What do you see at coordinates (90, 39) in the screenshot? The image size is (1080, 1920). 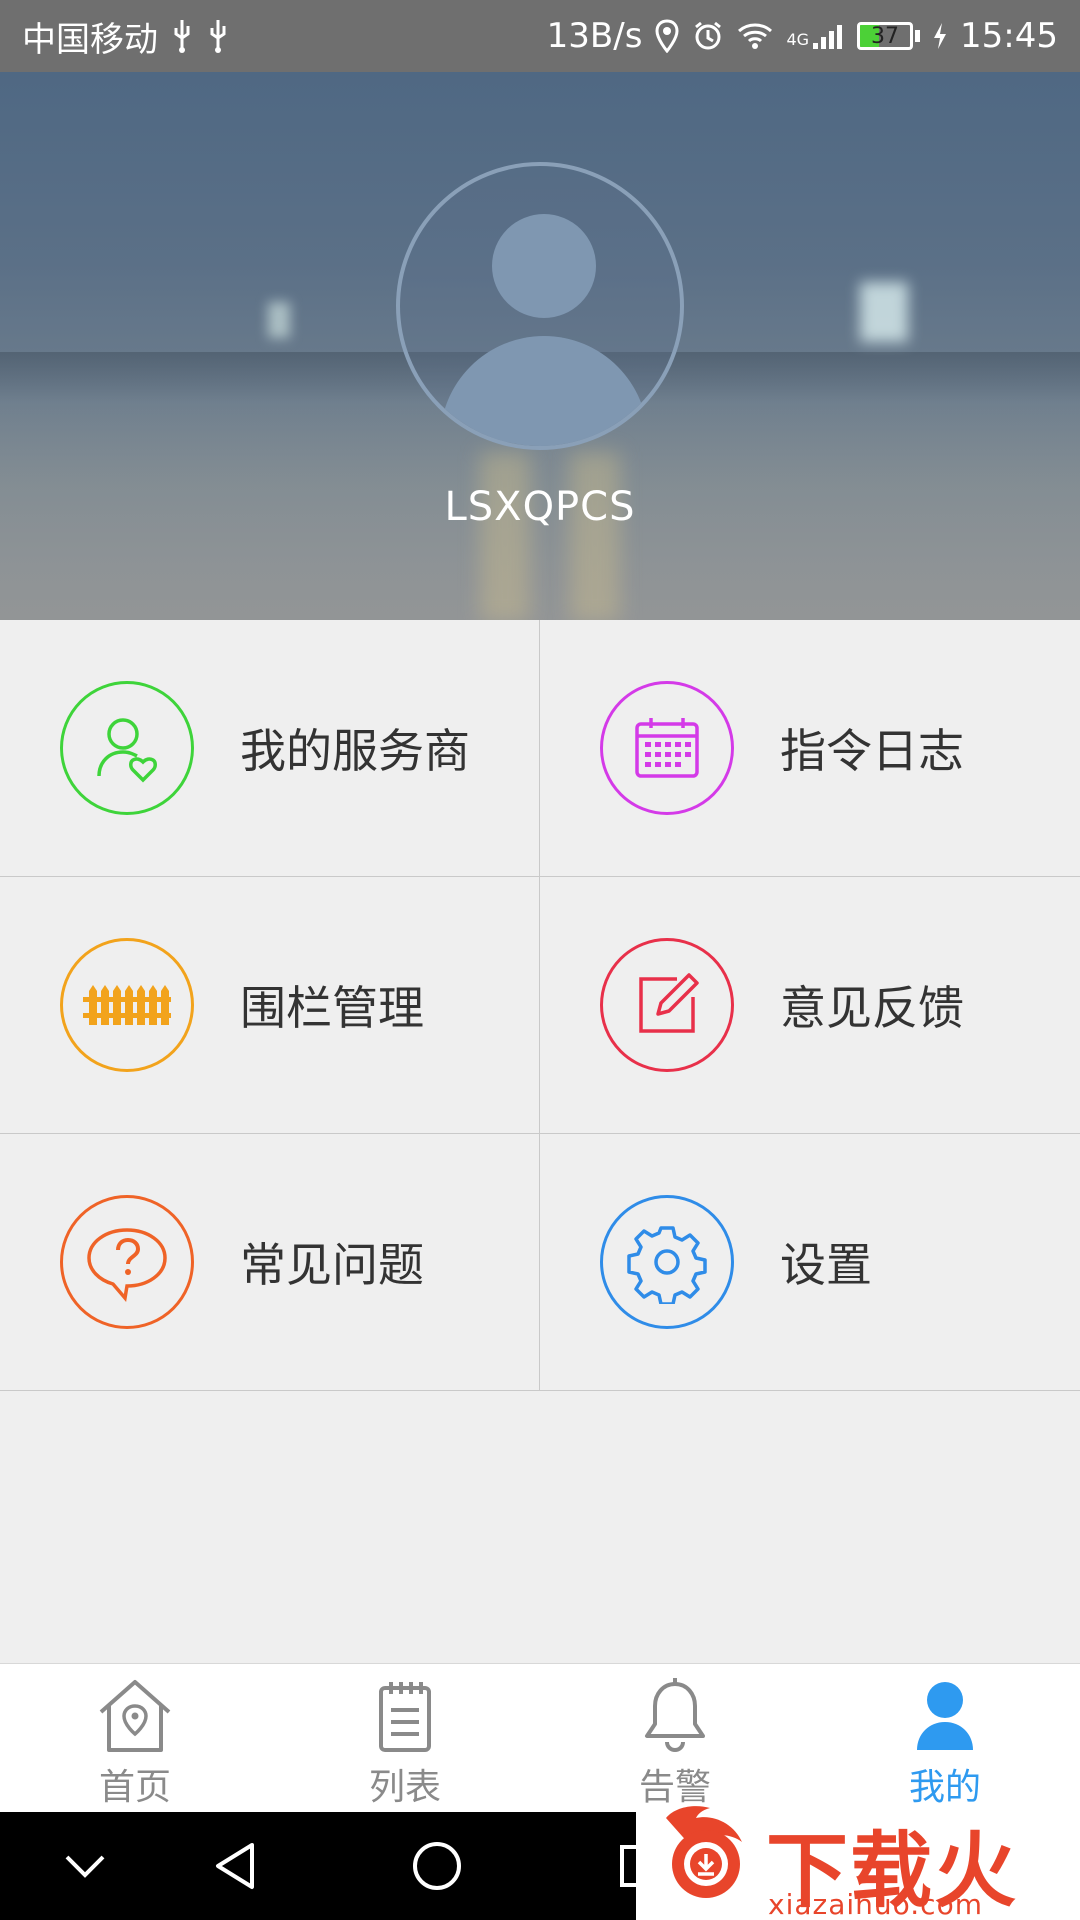 I see `carrier-name: 中国移动` at bounding box center [90, 39].